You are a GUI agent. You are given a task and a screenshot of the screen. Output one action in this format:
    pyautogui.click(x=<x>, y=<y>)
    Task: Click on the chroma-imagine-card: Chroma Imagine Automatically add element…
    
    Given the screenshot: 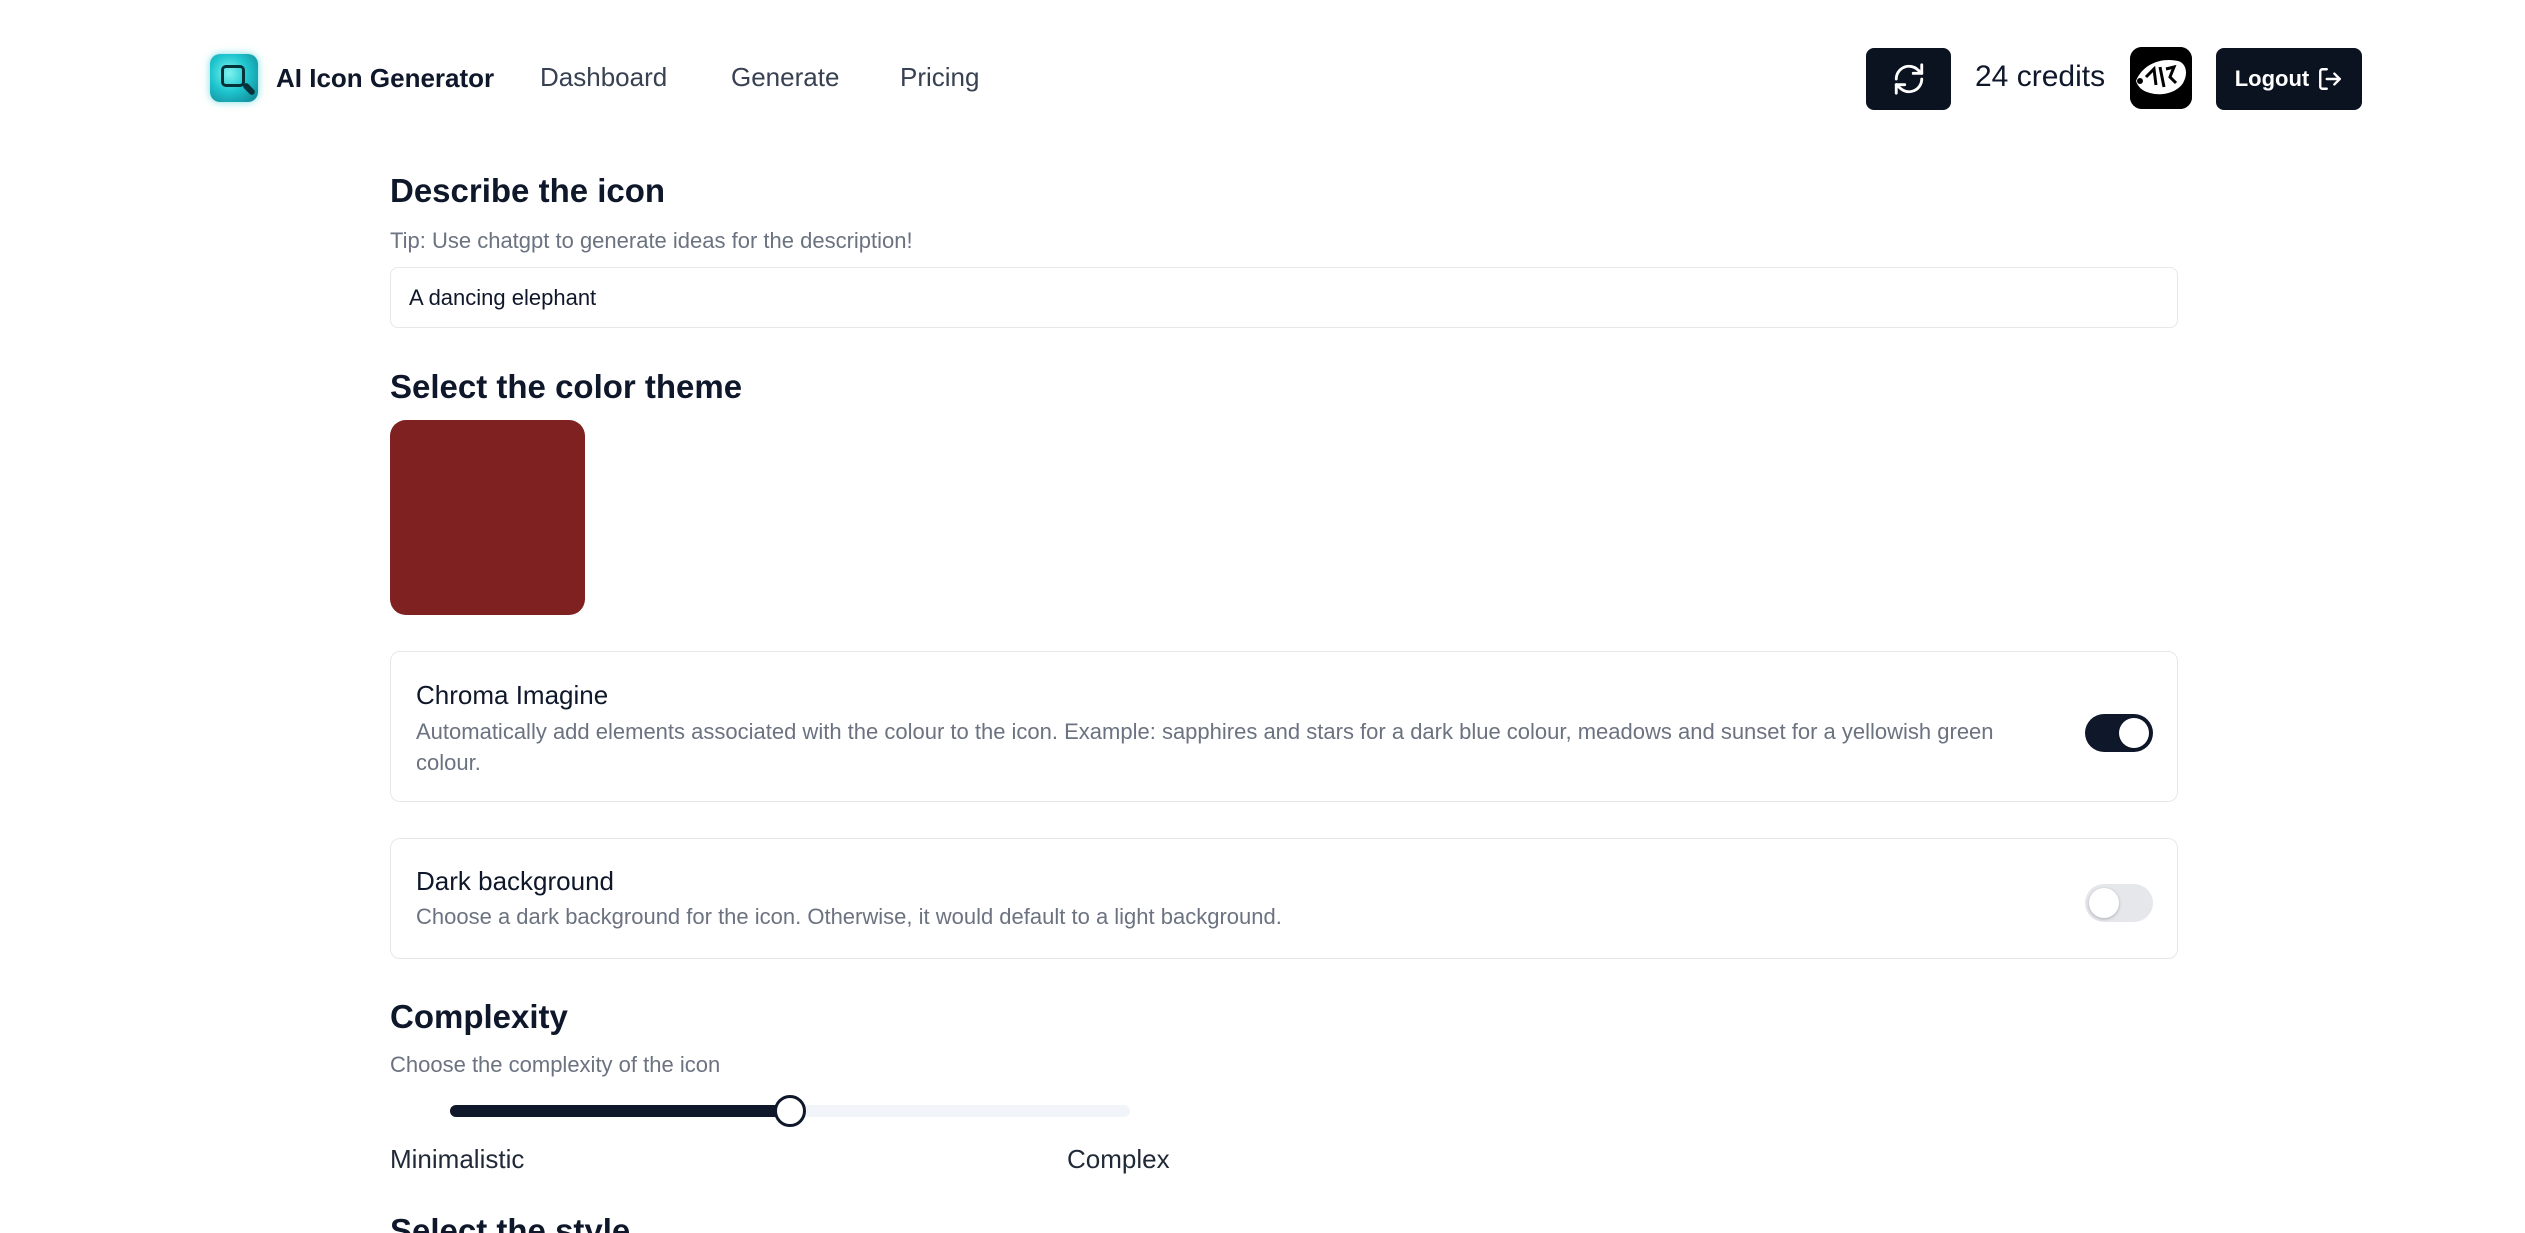 What is the action you would take?
    pyautogui.click(x=1284, y=726)
    